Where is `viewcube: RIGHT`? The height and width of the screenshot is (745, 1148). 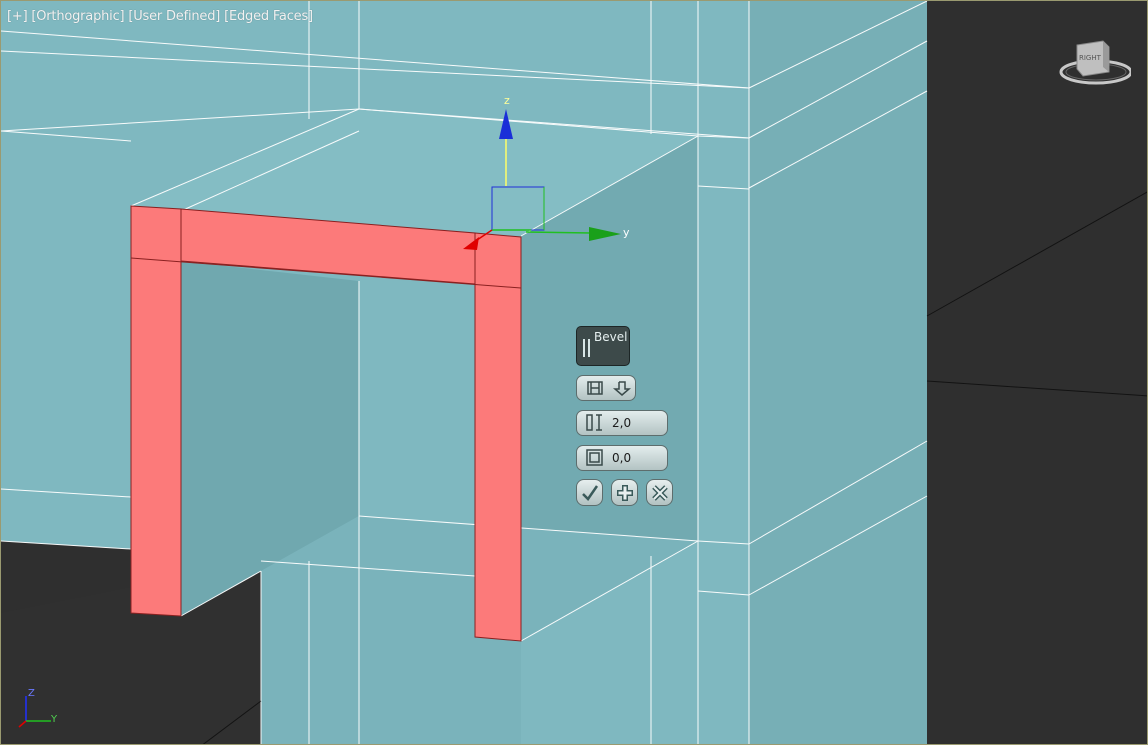 viewcube: RIGHT is located at coordinates (1096, 64).